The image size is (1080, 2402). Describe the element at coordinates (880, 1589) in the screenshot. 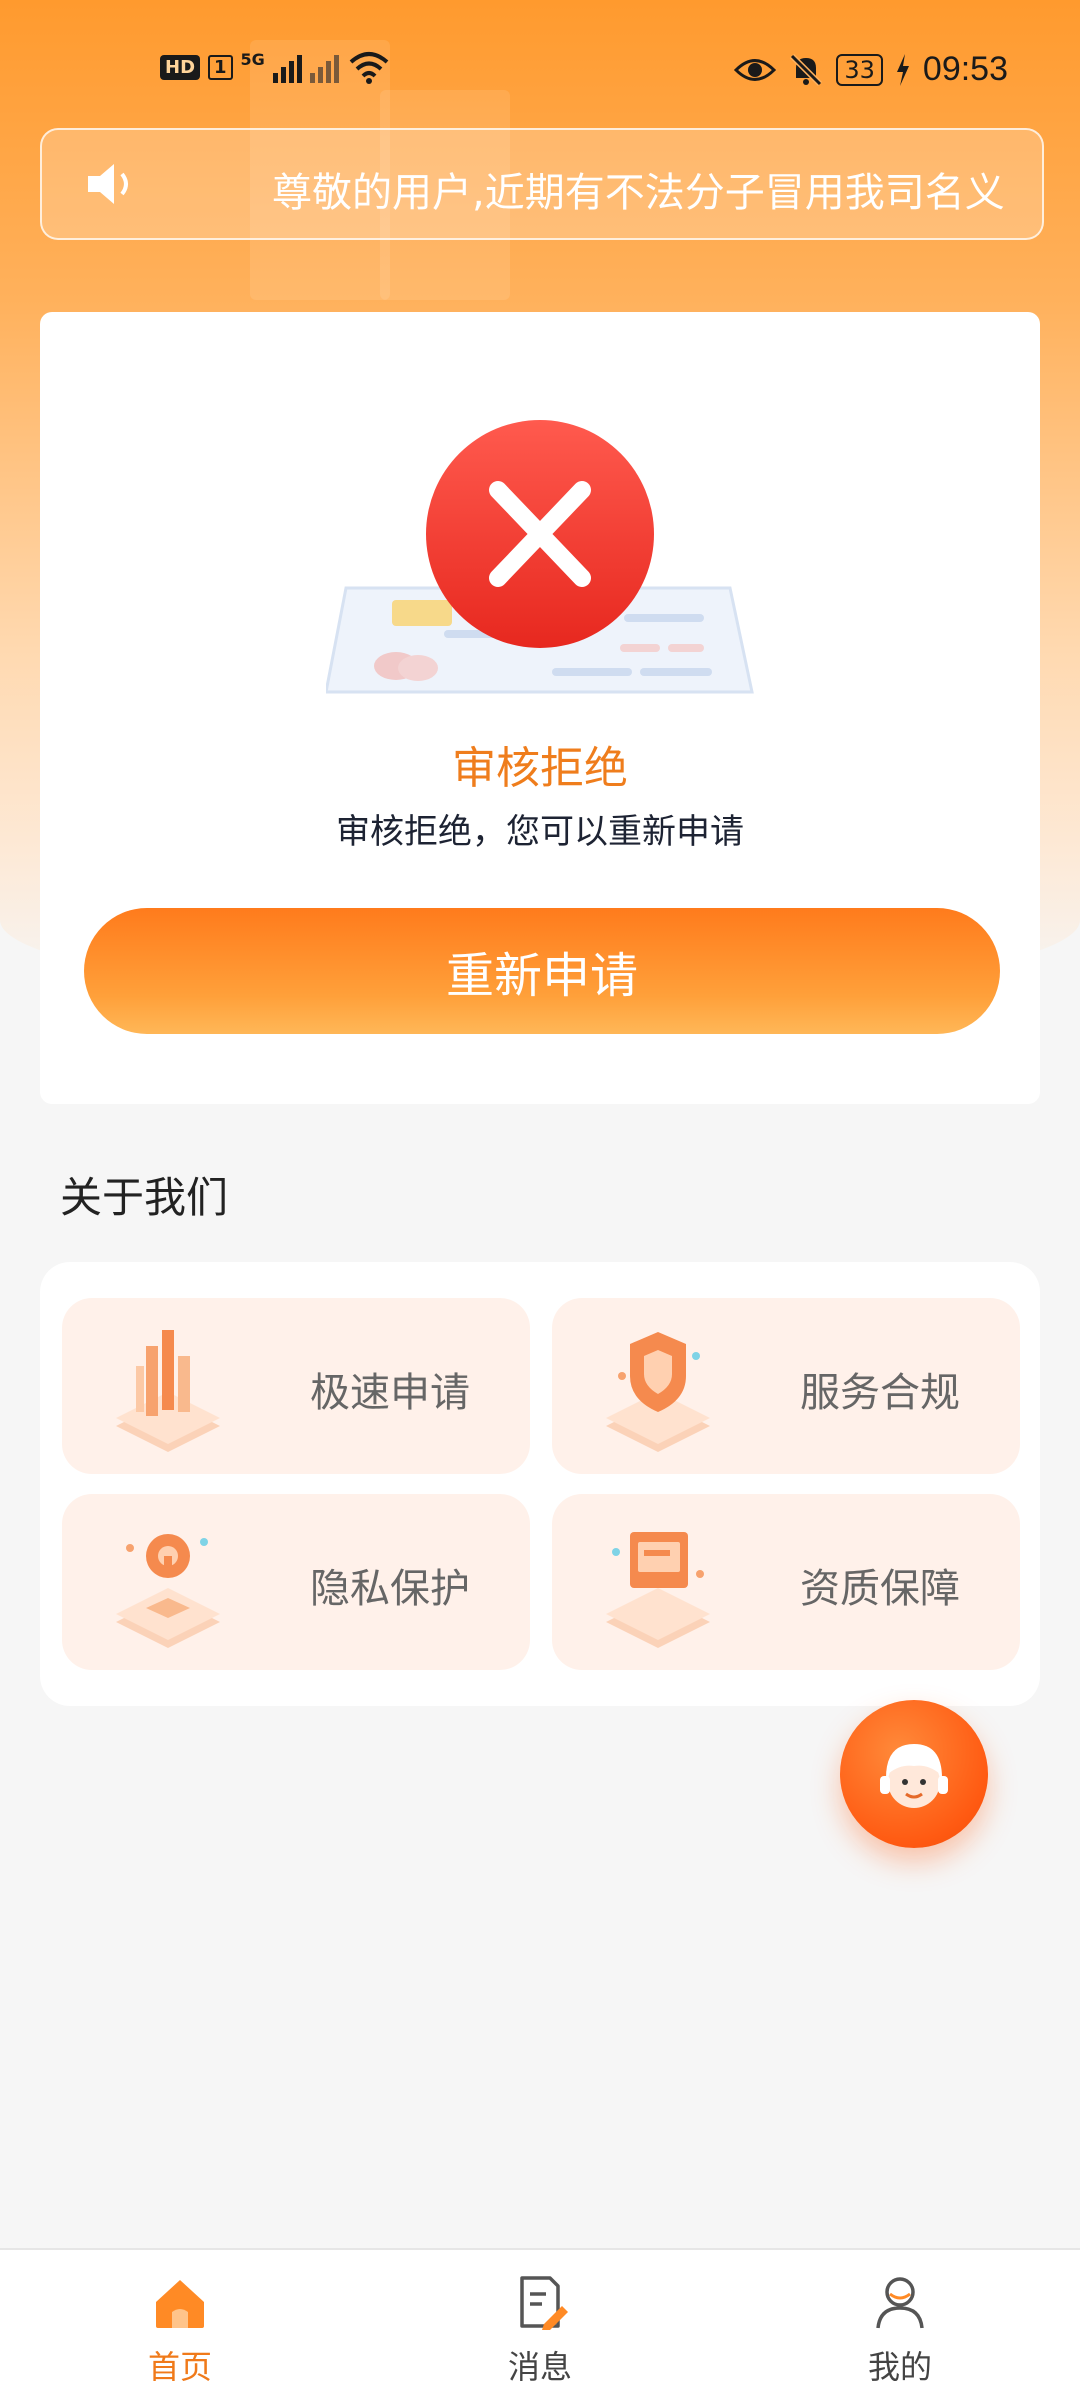

I see `feature-label: 资质保障` at that location.